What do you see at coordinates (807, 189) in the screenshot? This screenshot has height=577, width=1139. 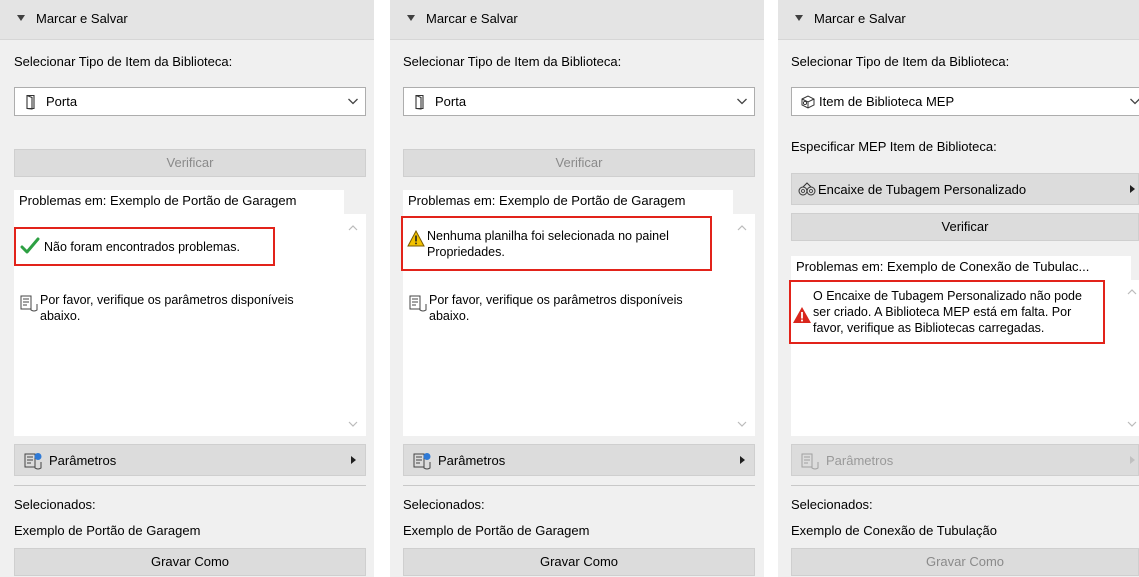 I see `pipe-fitting-icon` at bounding box center [807, 189].